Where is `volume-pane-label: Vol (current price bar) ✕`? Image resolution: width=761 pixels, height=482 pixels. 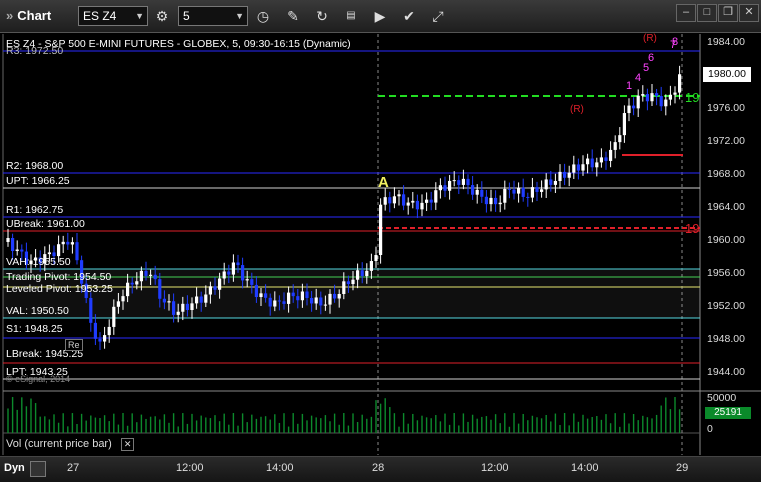 volume-pane-label: Vol (current price bar) ✕ is located at coordinates (70, 444).